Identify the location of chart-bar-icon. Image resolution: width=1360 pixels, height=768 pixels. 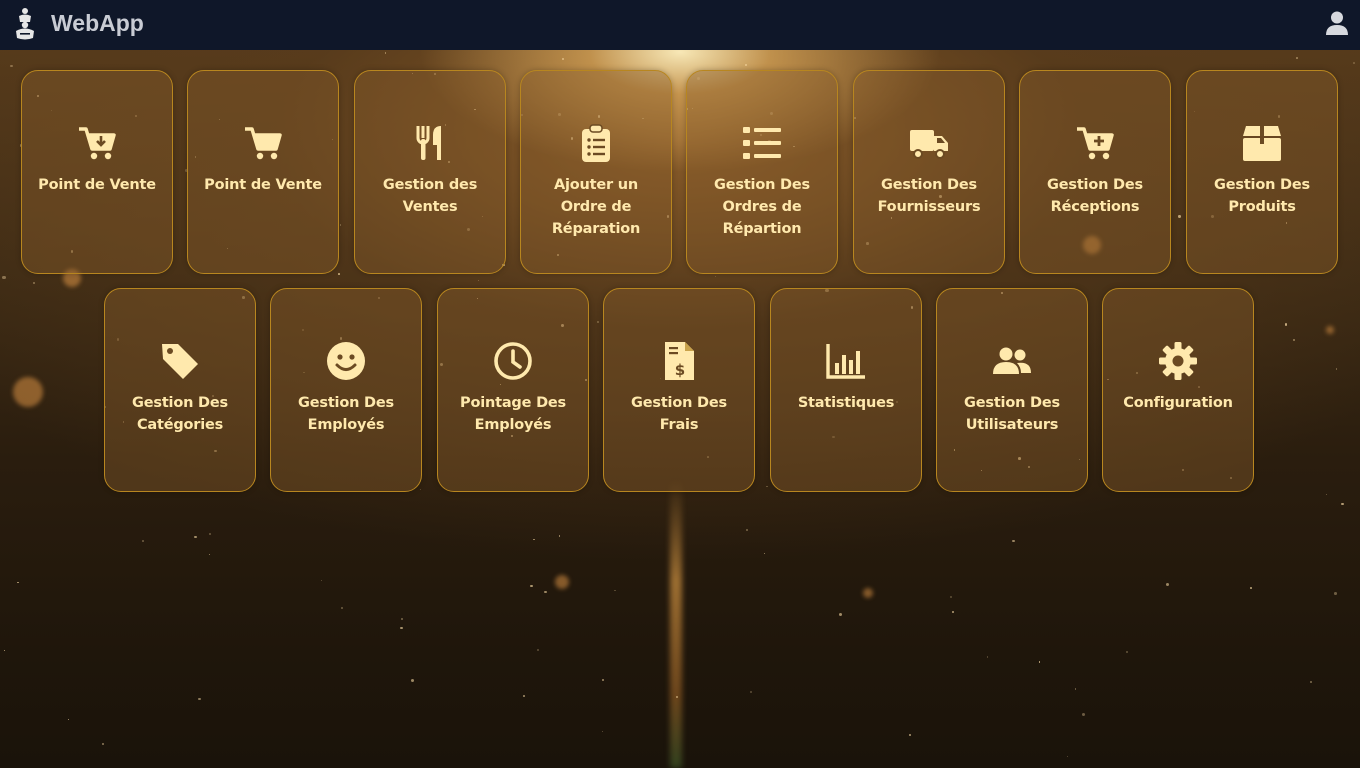
(846, 361).